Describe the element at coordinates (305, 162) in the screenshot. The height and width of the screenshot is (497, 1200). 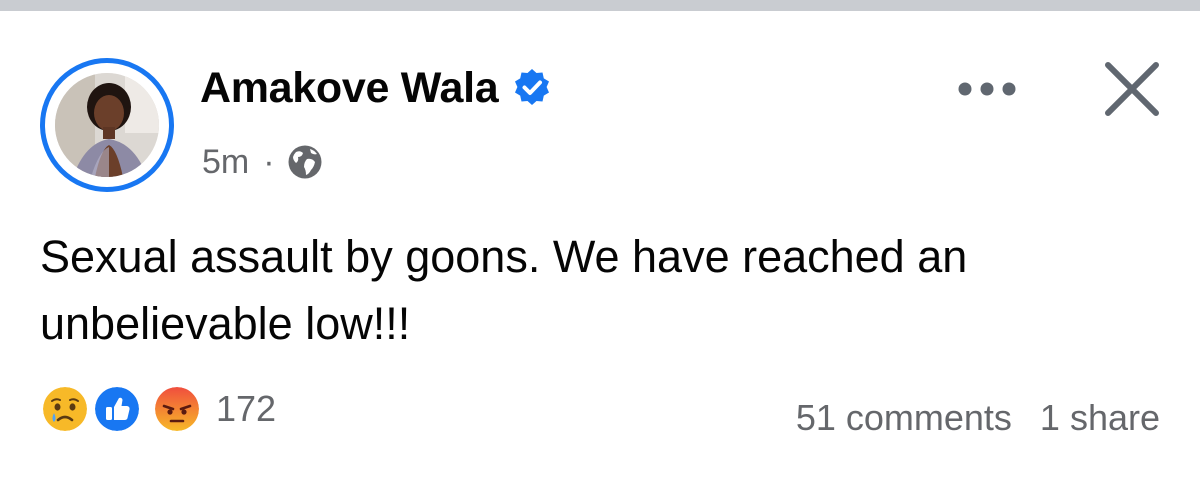
I see `globe-icon` at that location.